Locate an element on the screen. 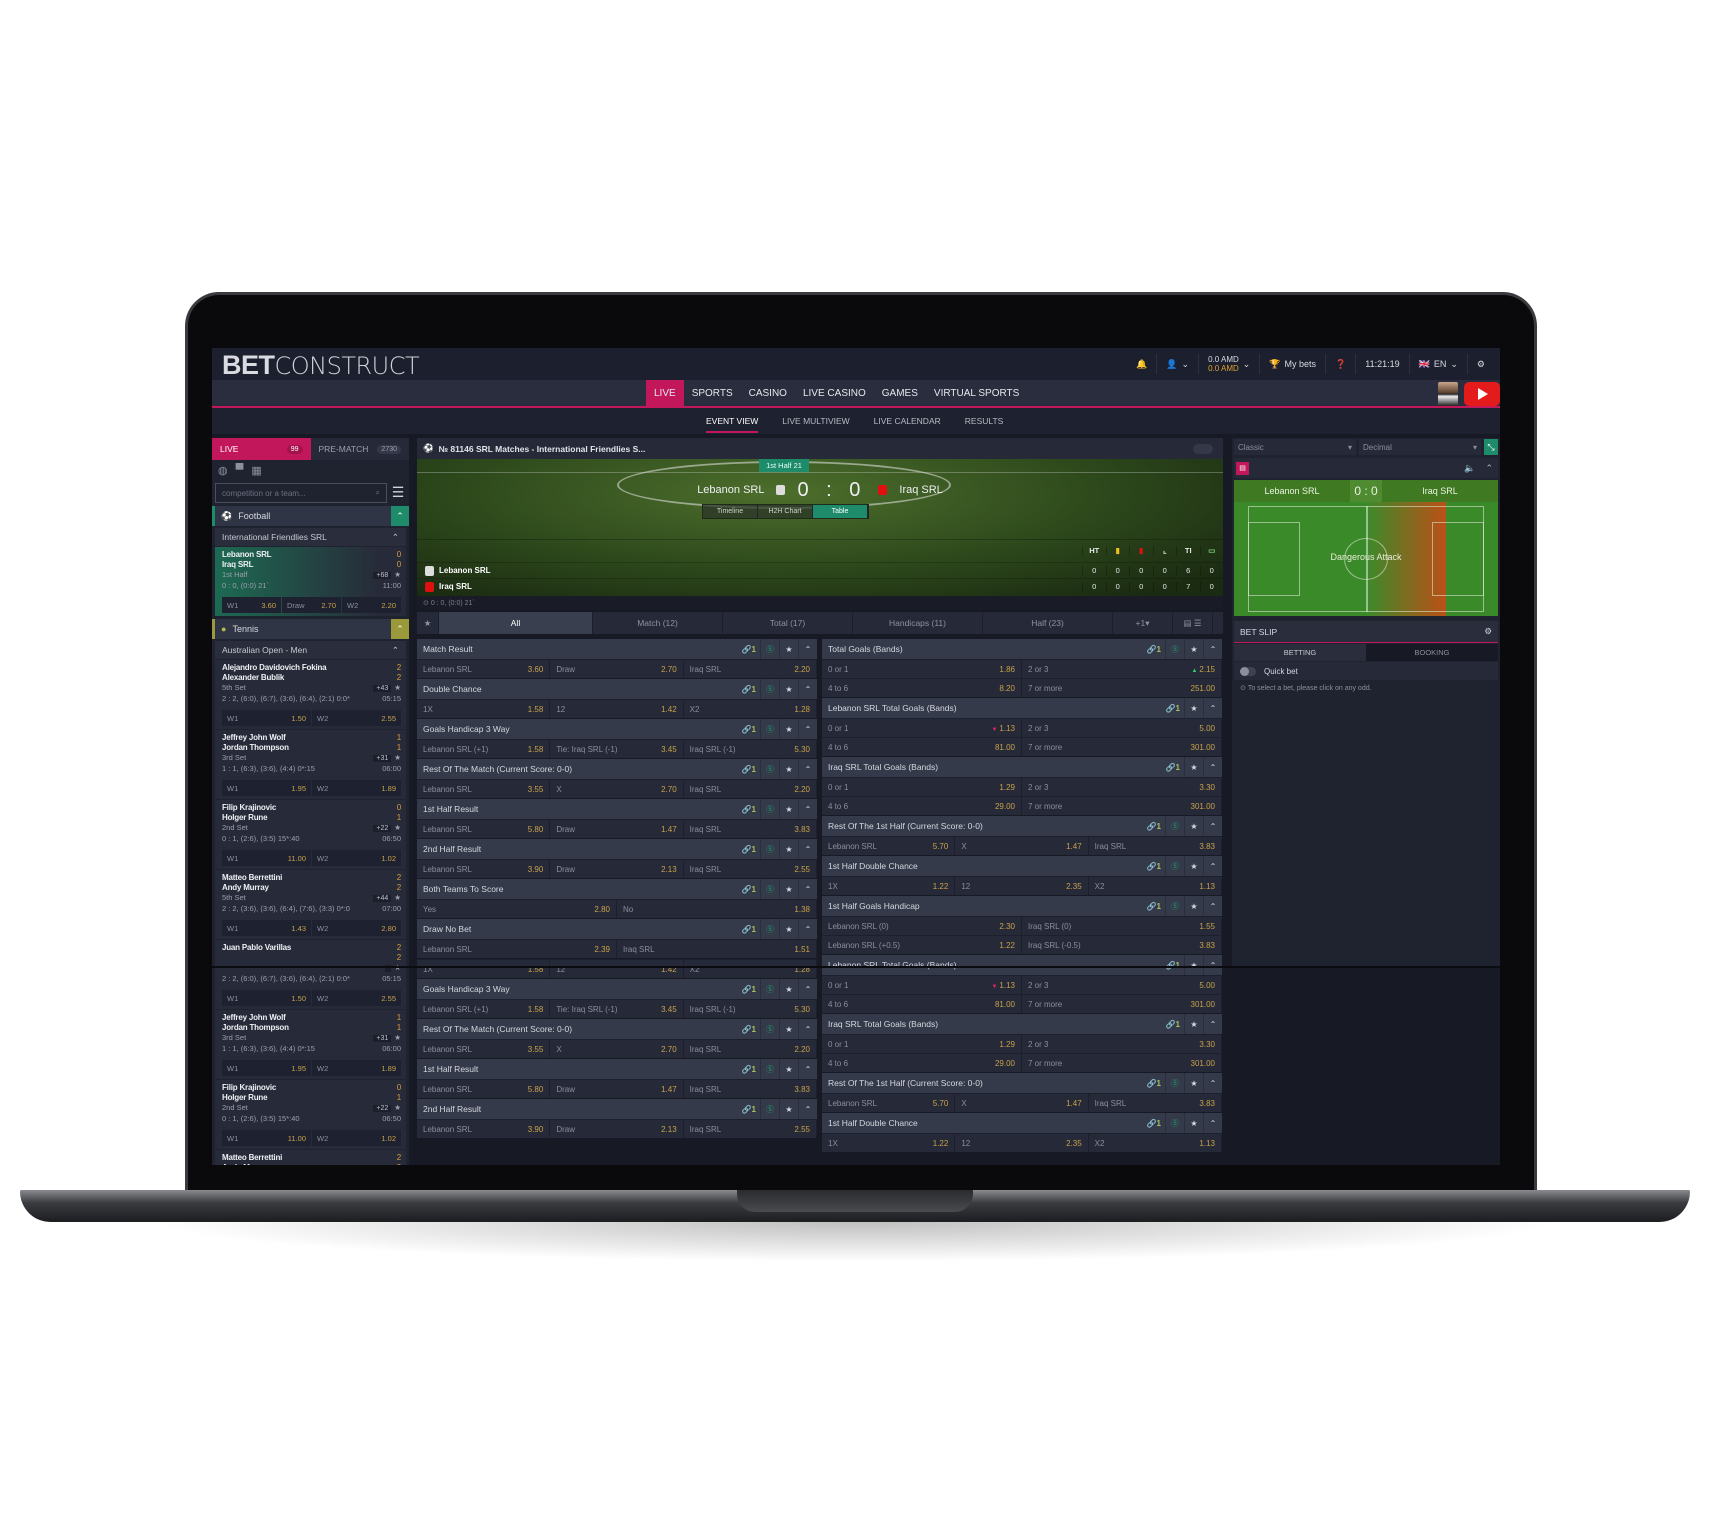  odd-button: W2 1.89 is located at coordinates (356, 1068).